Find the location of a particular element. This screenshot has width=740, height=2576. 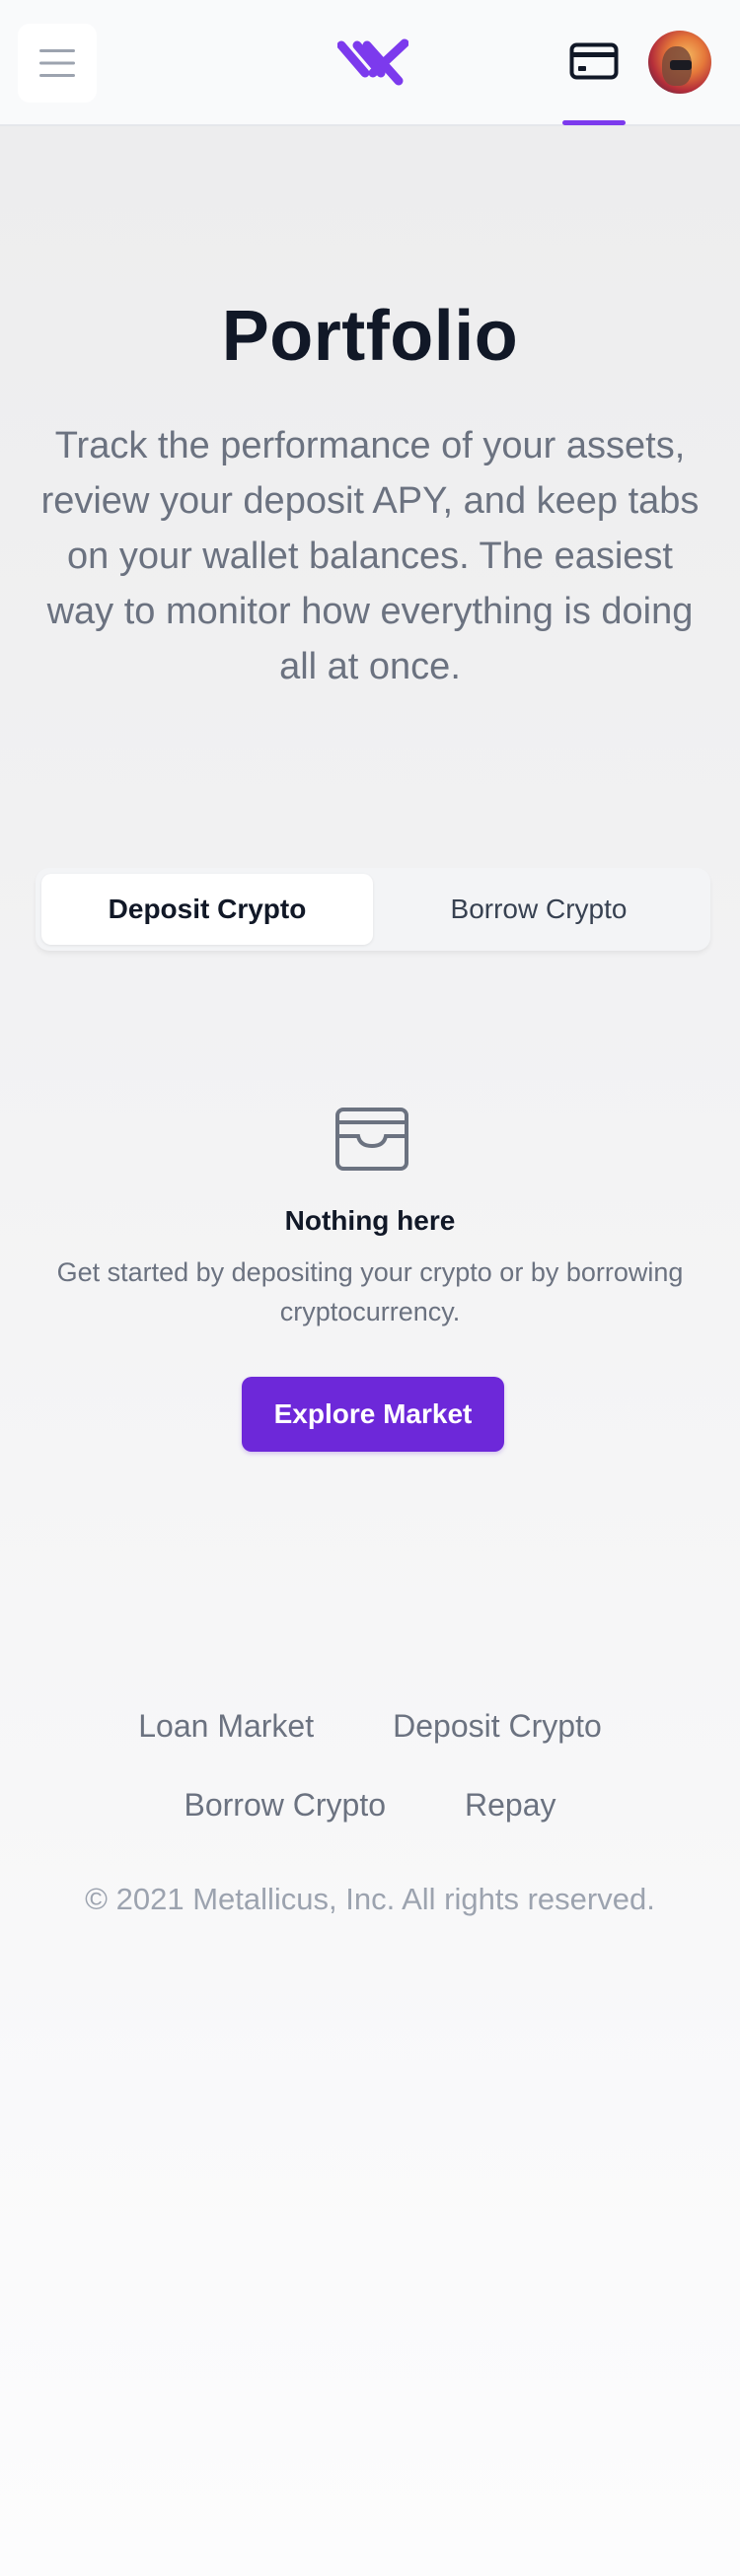

footer-link-borrow-crypto: Borrow Crypto is located at coordinates (286, 1805).